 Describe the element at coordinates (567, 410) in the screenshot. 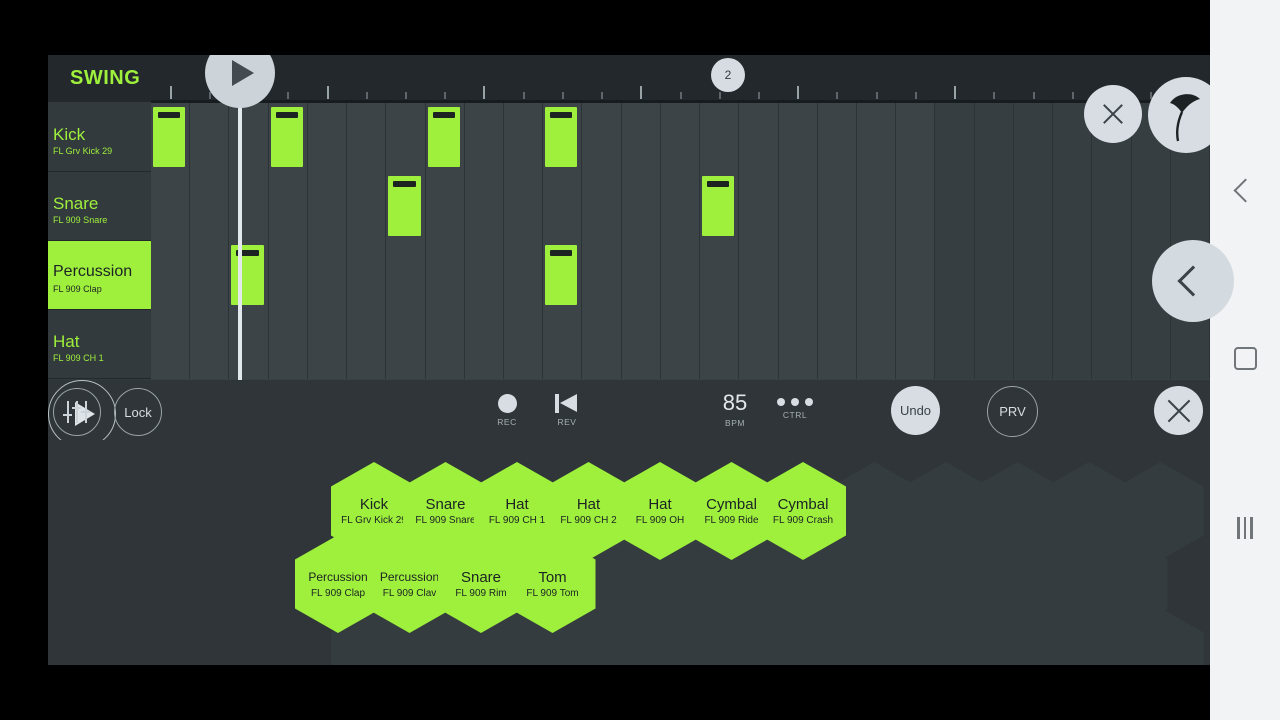

I see `rewind-button: REV` at that location.